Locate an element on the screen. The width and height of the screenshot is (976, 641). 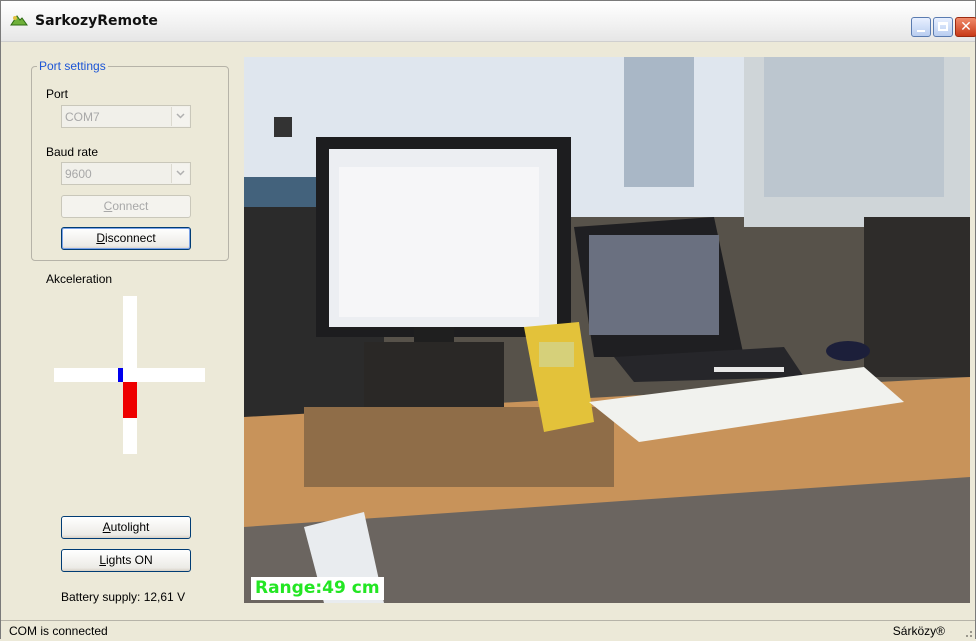
baud-rate-label: Baud rate is located at coordinates (72, 152).